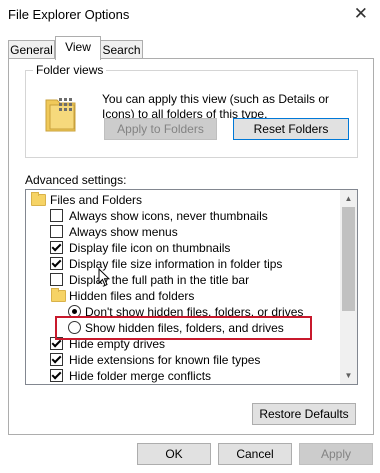 Image resolution: width=380 pixels, height=473 pixels. Describe the element at coordinates (348, 198) in the screenshot. I see `chevron-up-icon: ▲` at that location.